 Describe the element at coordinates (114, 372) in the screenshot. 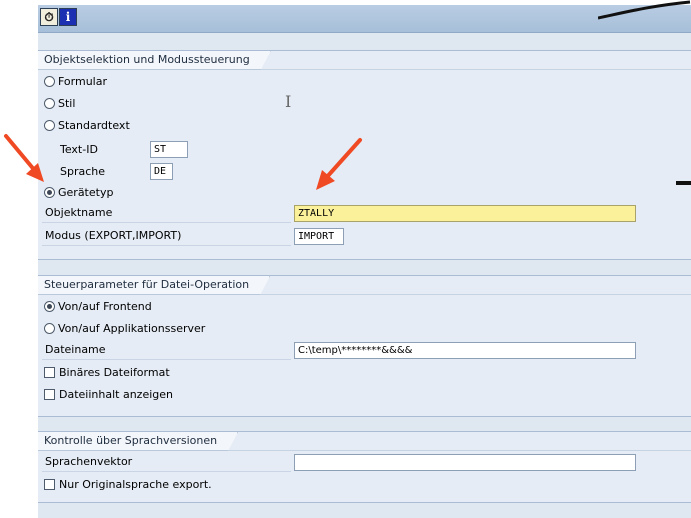

I see `checkbox-label: Binäres Dateiformat` at that location.